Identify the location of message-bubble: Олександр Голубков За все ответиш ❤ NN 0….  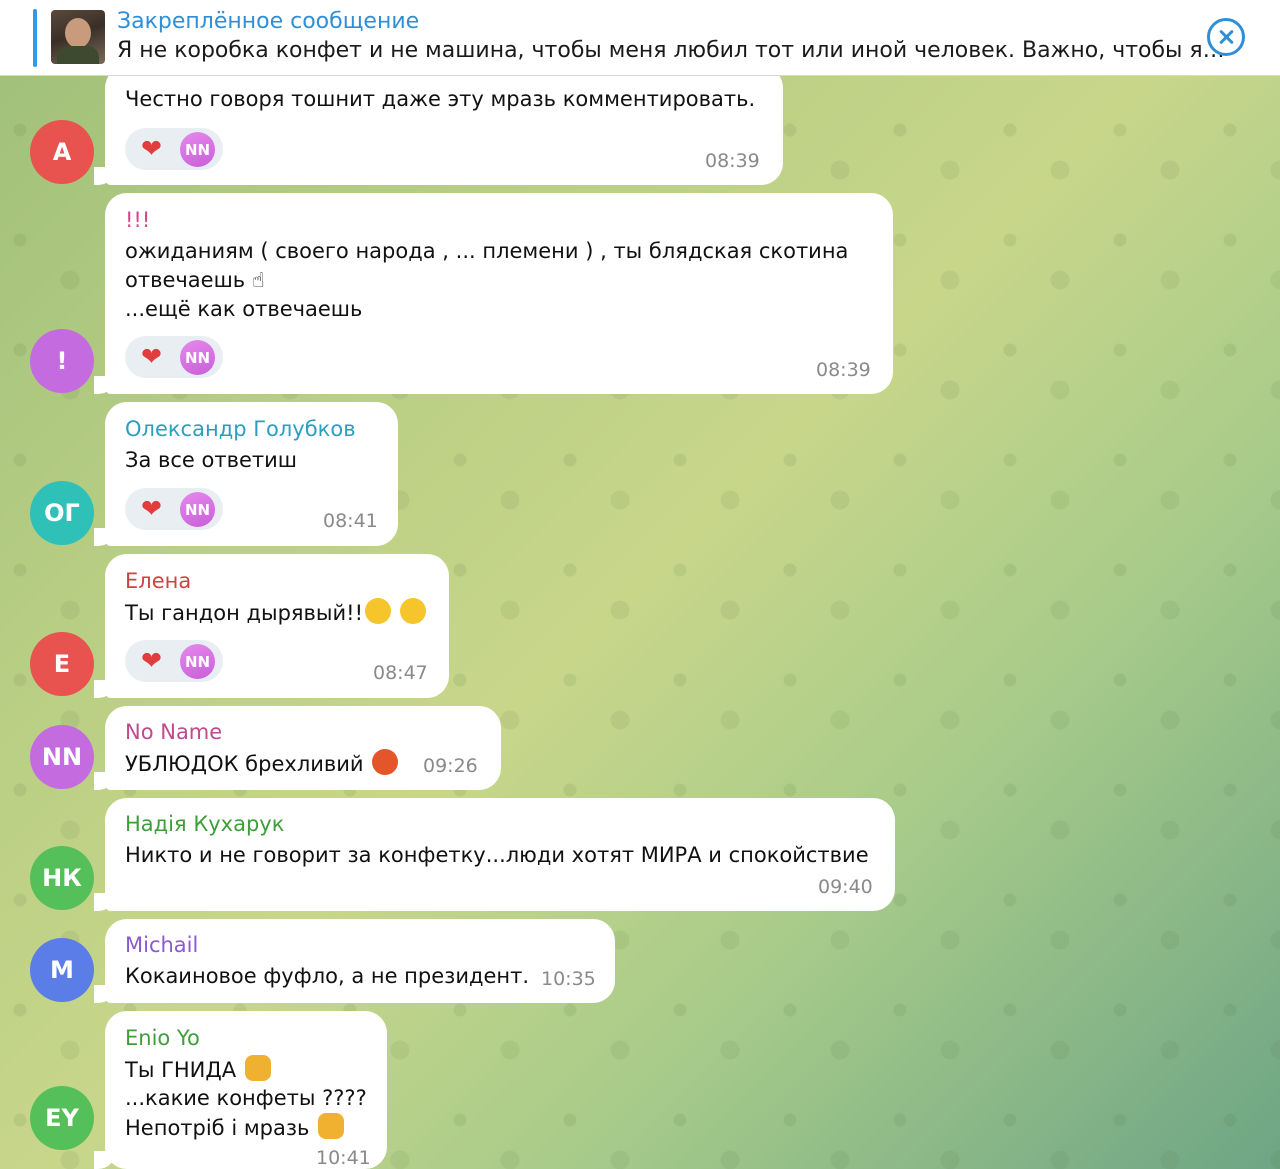
(246, 474).